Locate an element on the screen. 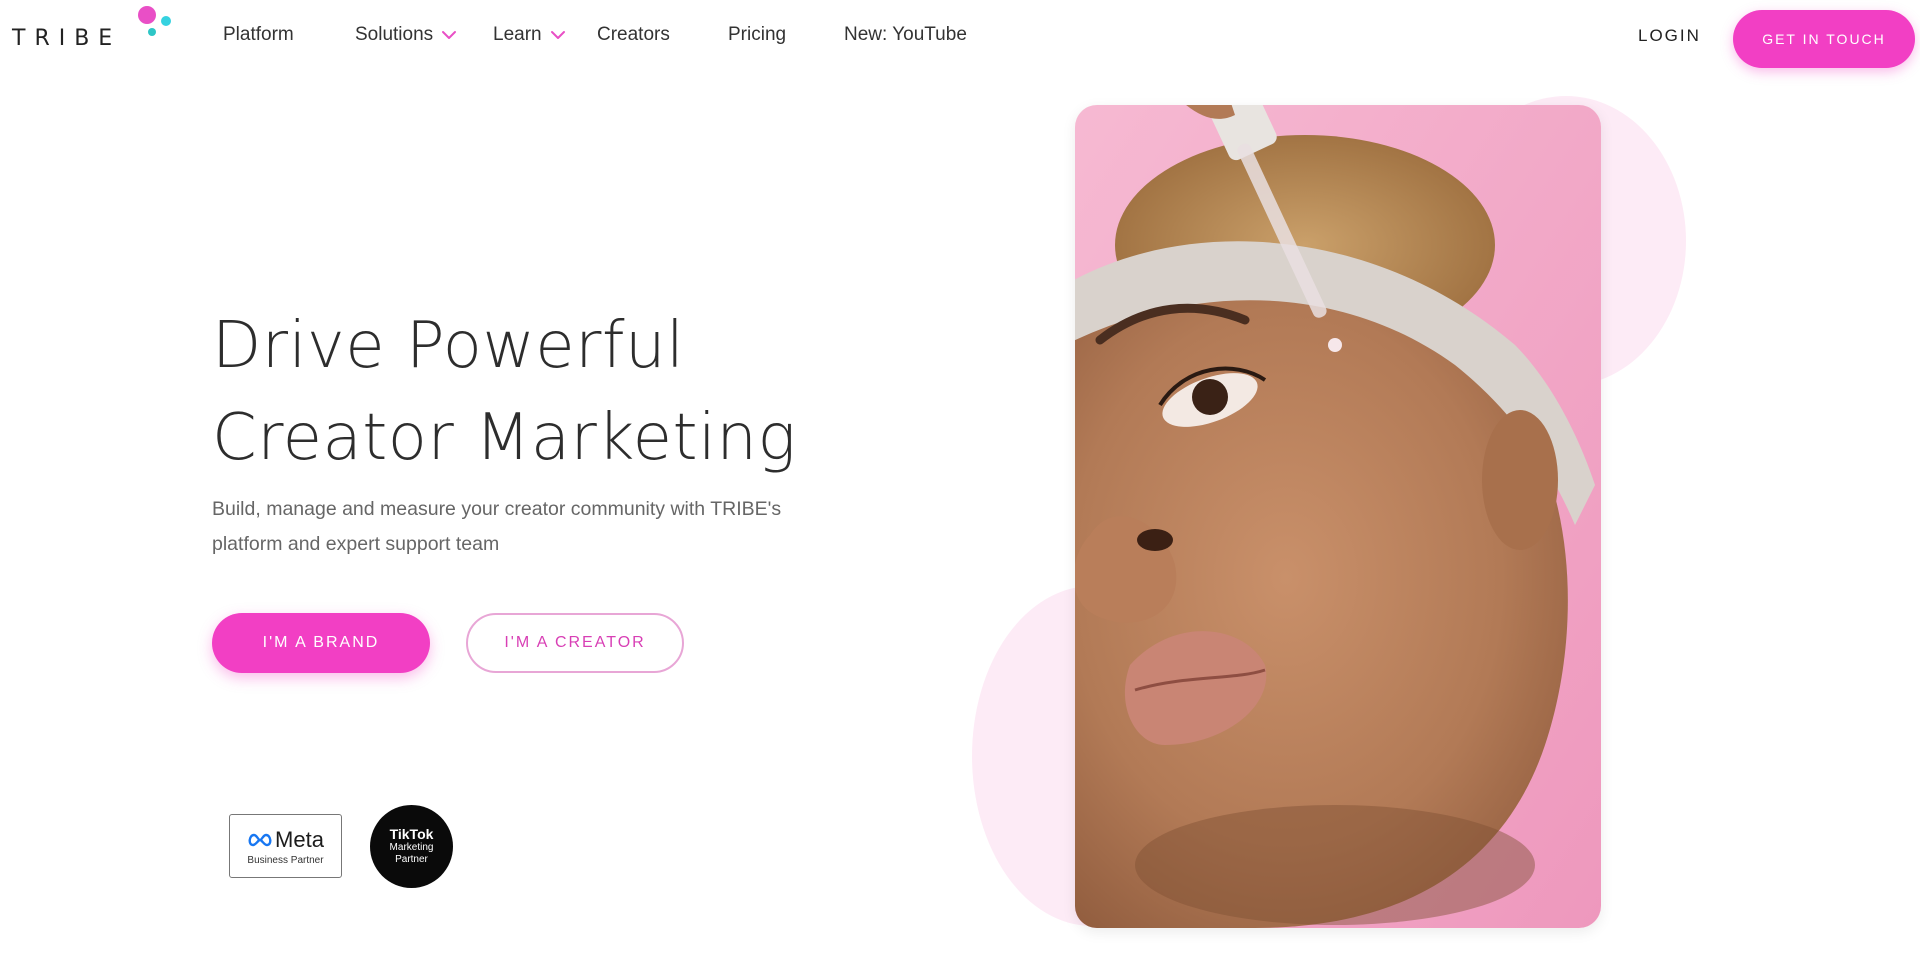 The image size is (1920, 962). nav-item-learn: Learn is located at coordinates (529, 35).